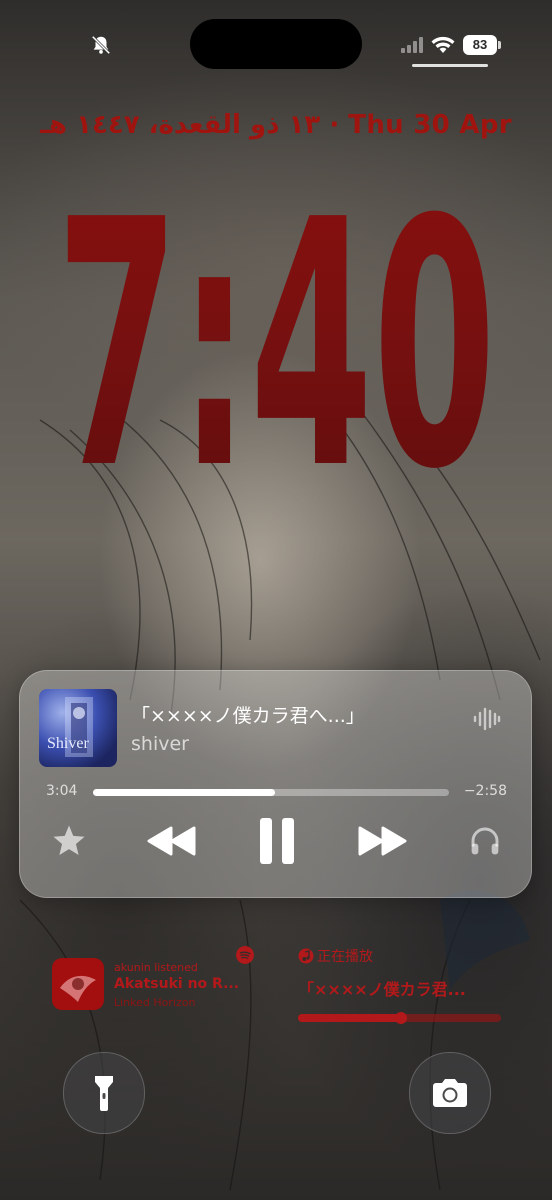 This screenshot has height=1200, width=552. I want to click on silent-bell-icon, so click(101, 45).